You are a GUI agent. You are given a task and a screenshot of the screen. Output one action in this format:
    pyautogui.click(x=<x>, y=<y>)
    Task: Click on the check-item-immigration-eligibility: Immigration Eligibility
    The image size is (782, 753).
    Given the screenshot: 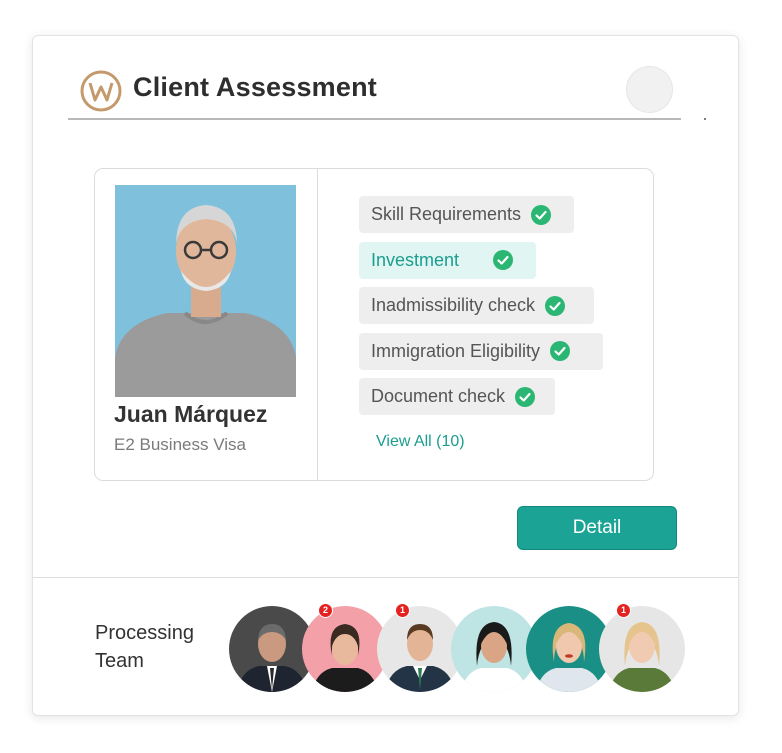 What is the action you would take?
    pyautogui.click(x=481, y=351)
    